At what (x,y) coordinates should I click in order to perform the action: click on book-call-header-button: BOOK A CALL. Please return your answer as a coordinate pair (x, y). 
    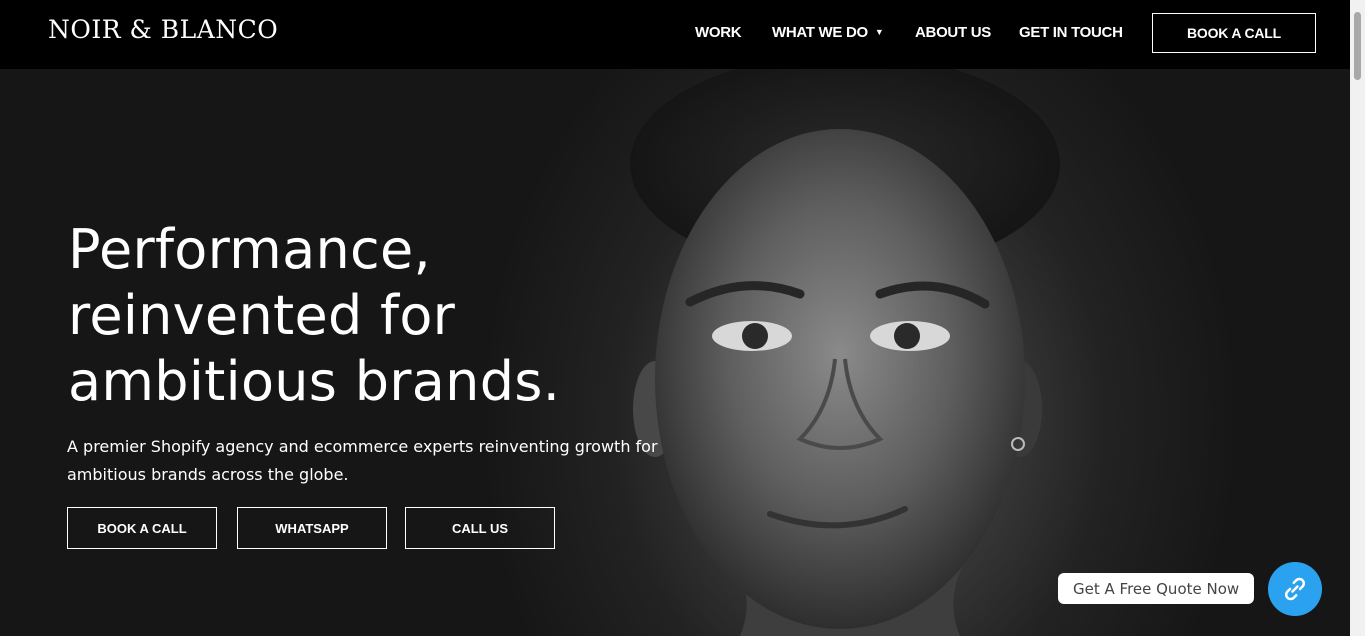
    Looking at the image, I should click on (1234, 33).